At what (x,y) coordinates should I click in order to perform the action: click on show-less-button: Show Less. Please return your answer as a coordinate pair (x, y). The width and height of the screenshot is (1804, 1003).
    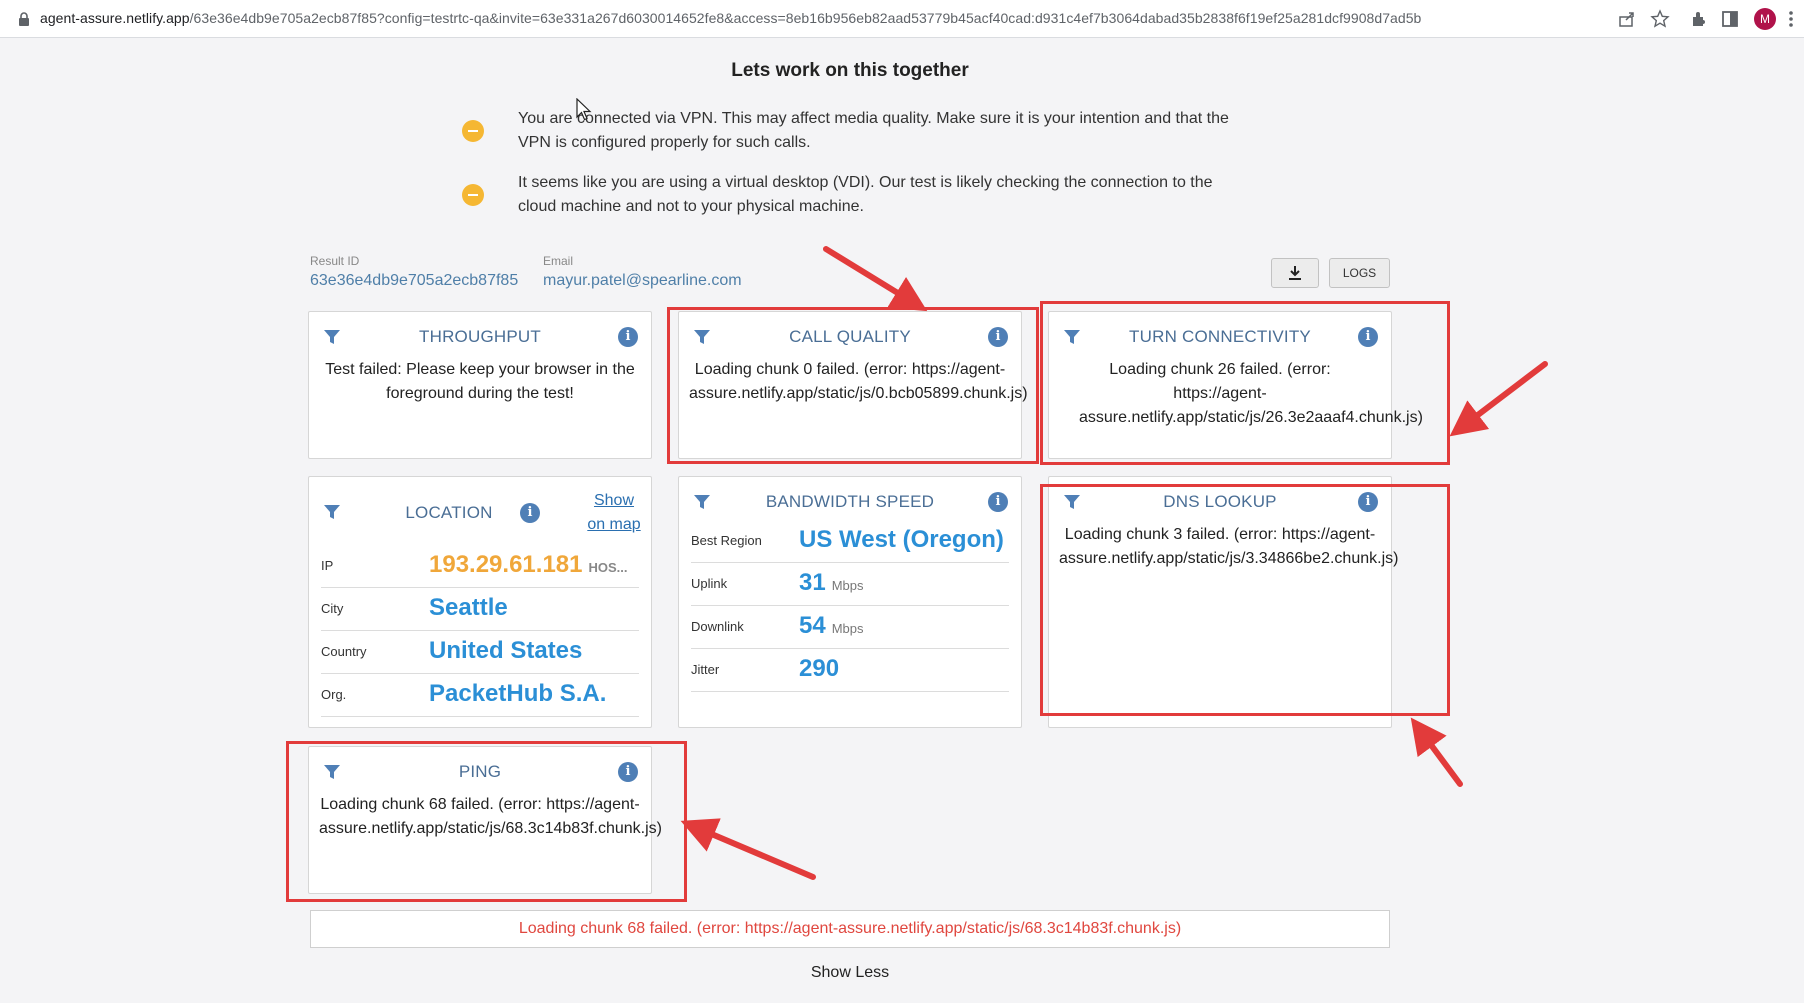
    Looking at the image, I should click on (850, 973).